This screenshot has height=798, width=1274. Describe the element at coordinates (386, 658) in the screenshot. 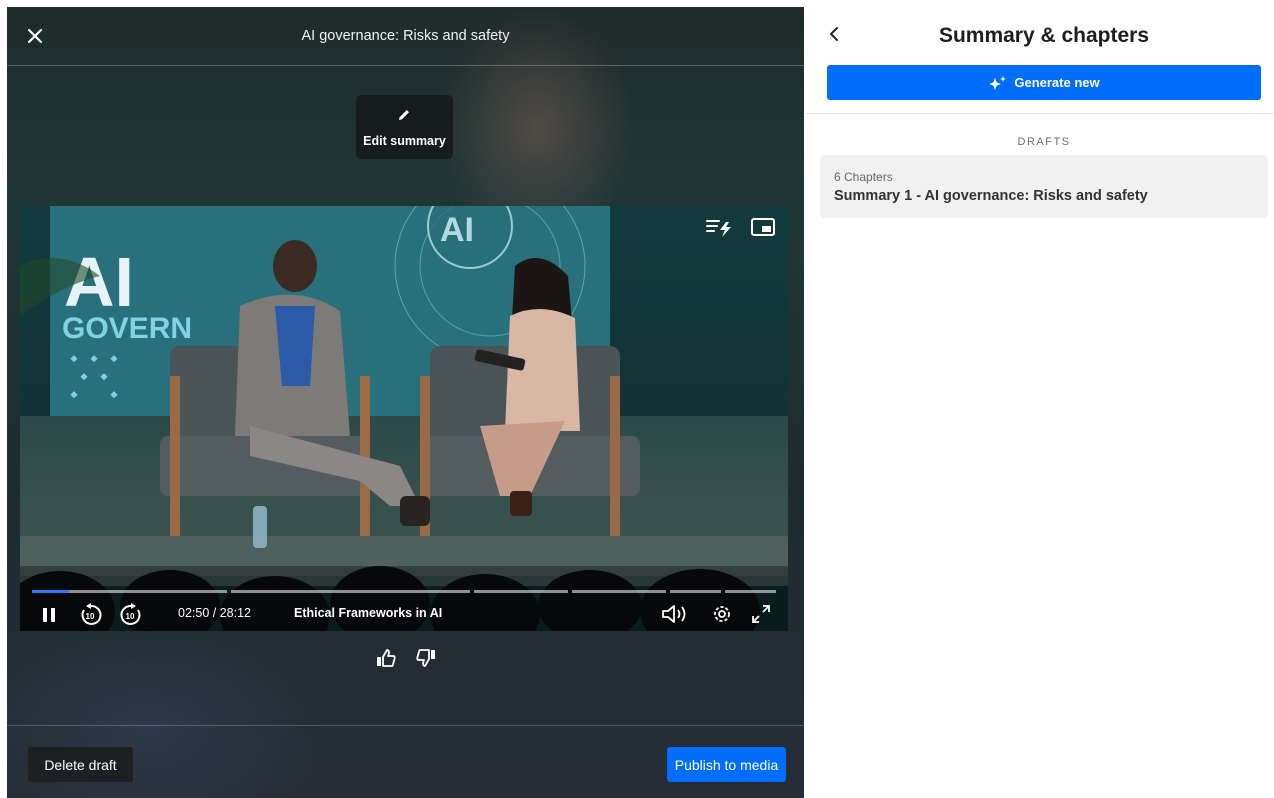

I see `thumbs-up-icon` at that location.